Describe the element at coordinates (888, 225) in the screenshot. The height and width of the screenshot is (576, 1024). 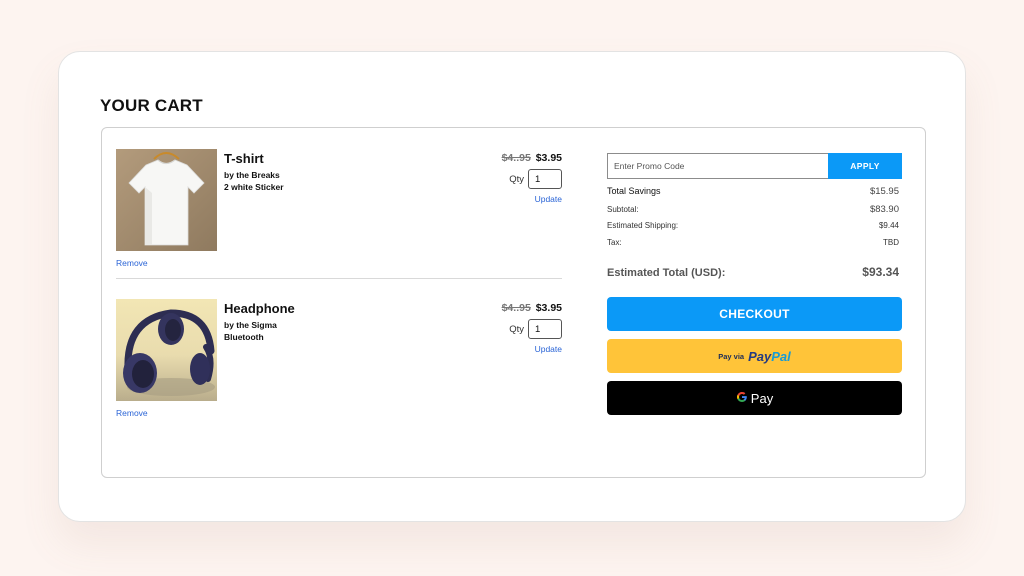
I see `shipping-value: $9.44` at that location.